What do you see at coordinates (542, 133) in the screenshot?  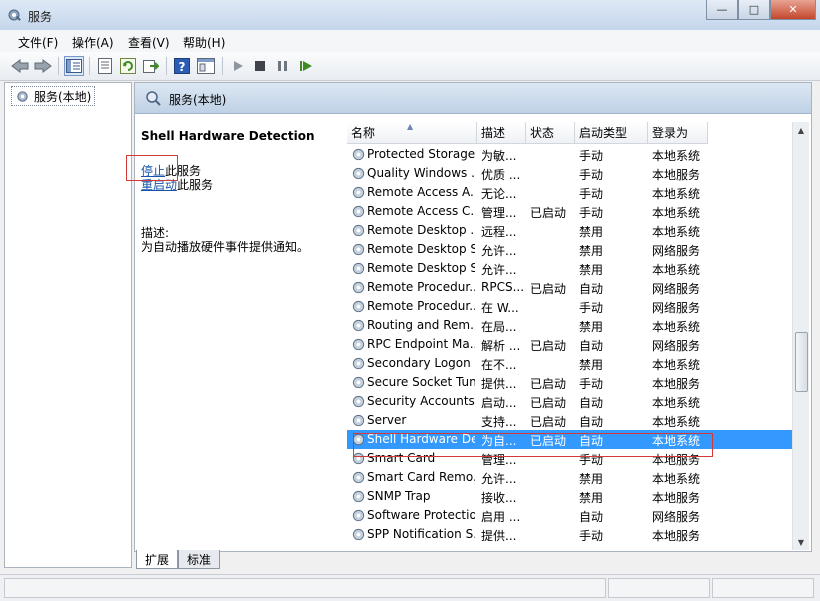 I see `column-status-label: 状态` at bounding box center [542, 133].